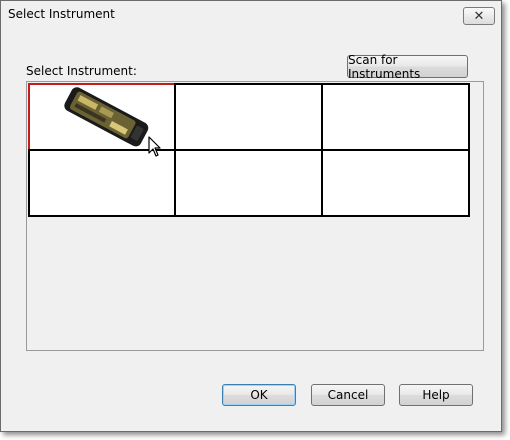  What do you see at coordinates (61, 14) in the screenshot?
I see `dialog-title: Select Instrument` at bounding box center [61, 14].